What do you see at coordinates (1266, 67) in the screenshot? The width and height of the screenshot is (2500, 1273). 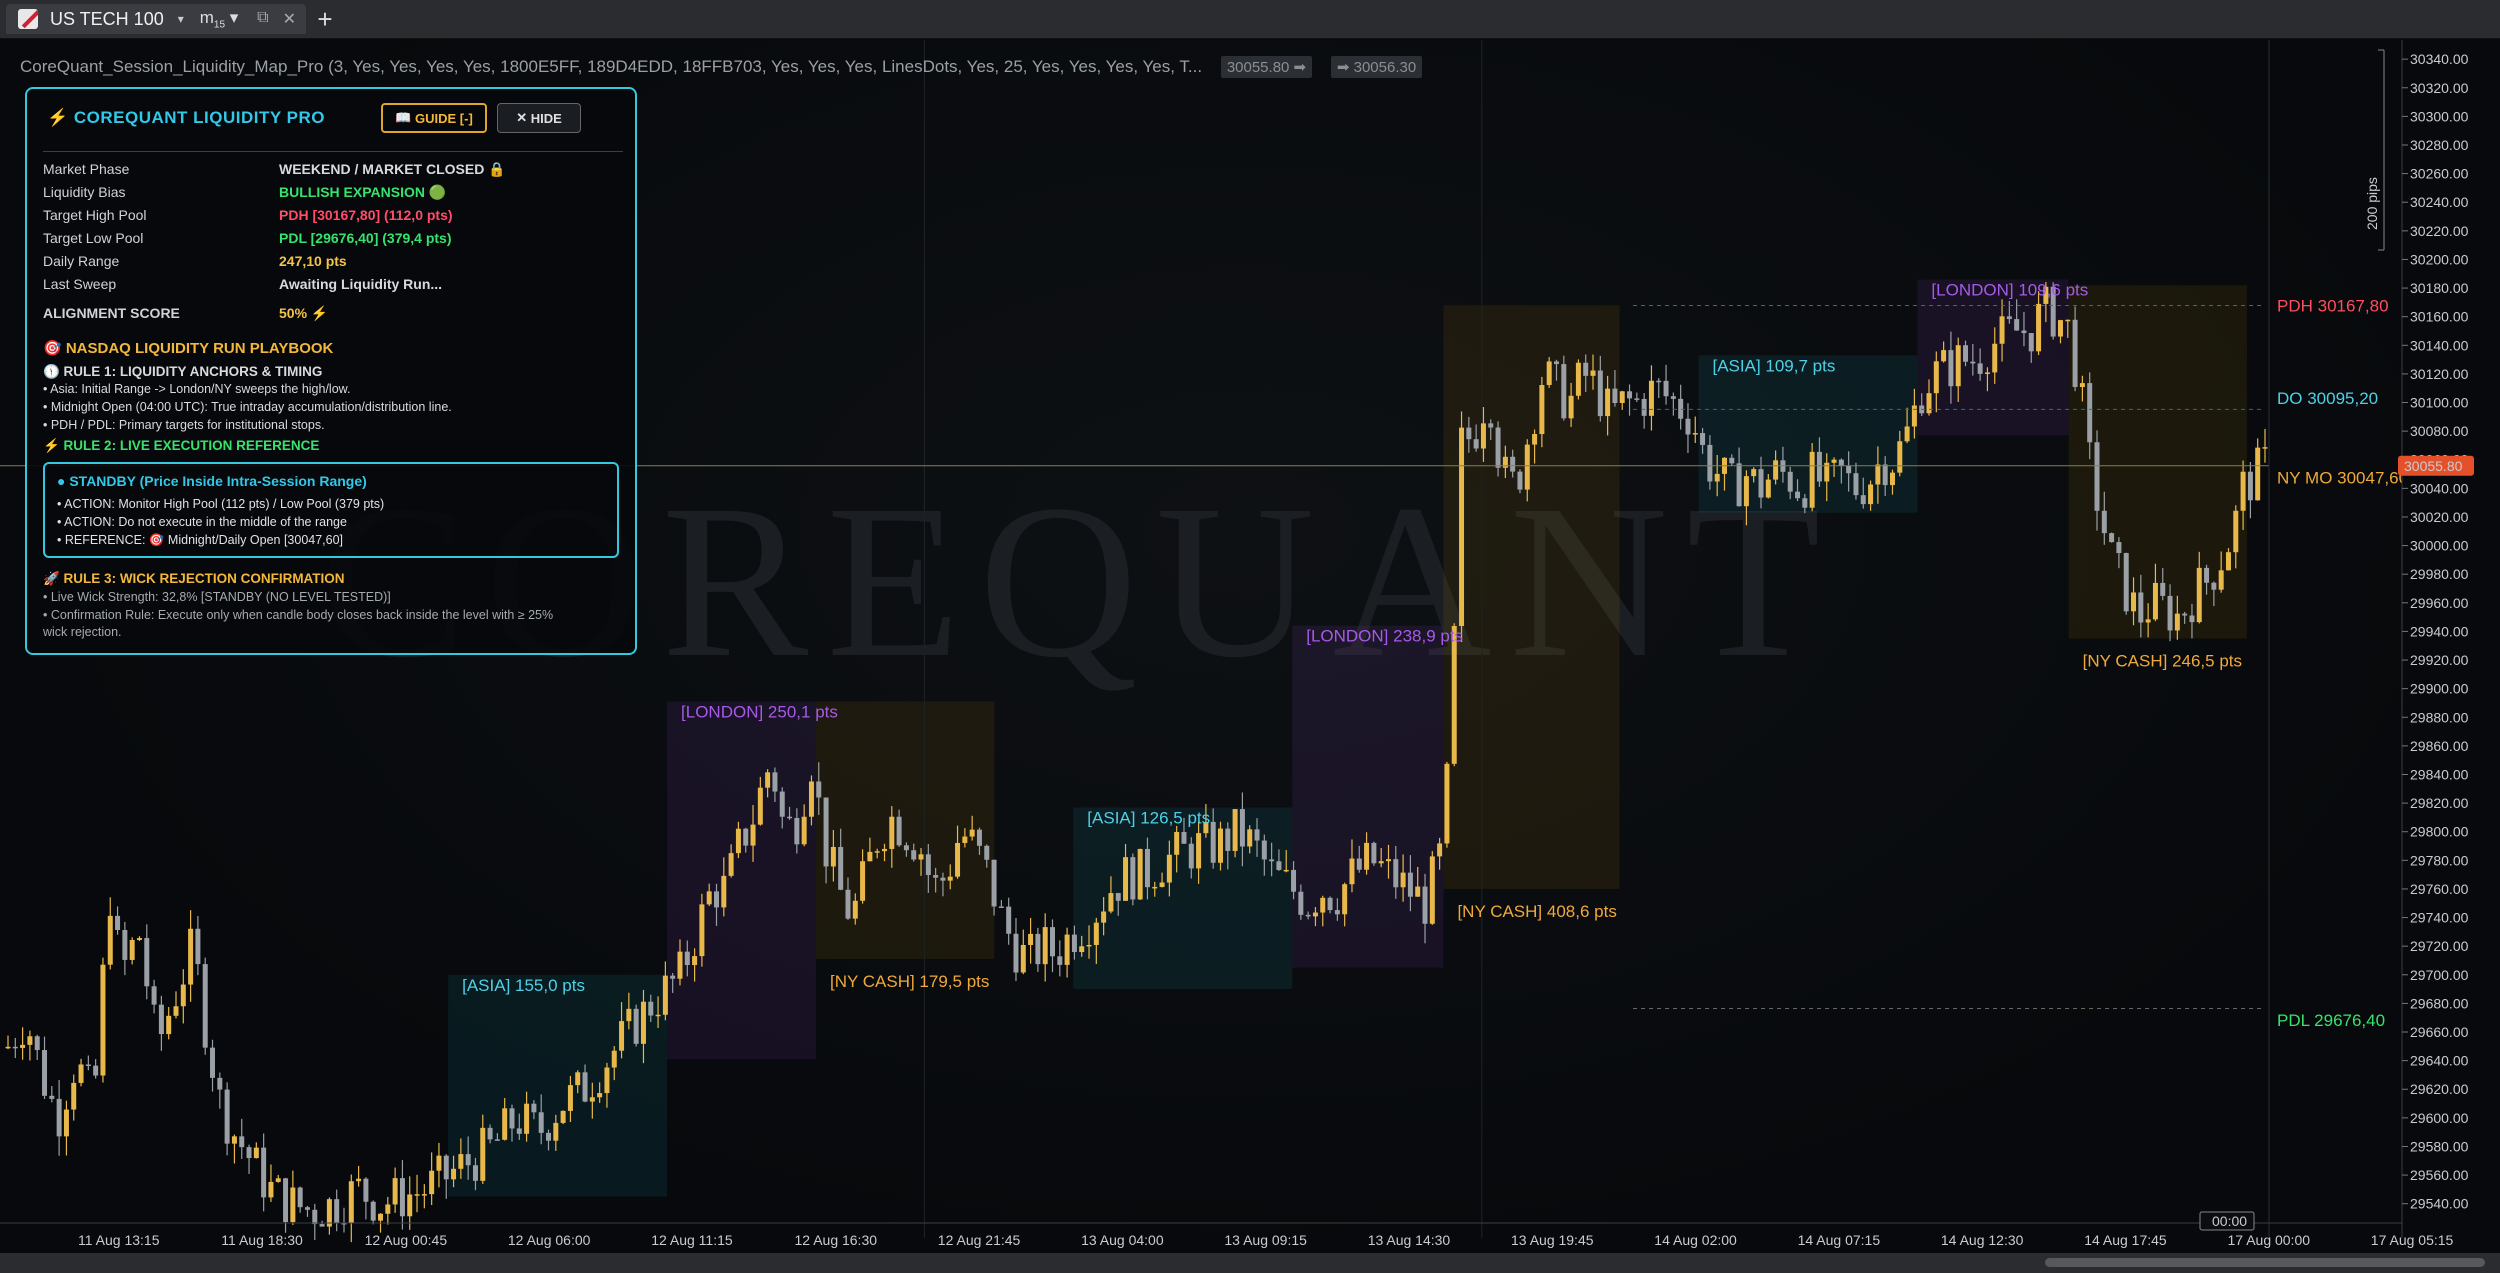 I see `price-box-a: 30055.80 ➡` at bounding box center [1266, 67].